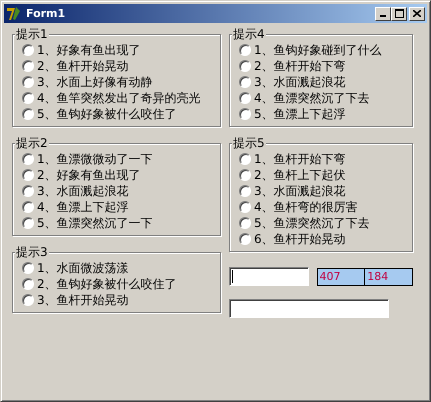 The height and width of the screenshot is (402, 431). Describe the element at coordinates (119, 98) in the screenshot. I see `option-label: 4、鱼竿突然发出了奇异的亮光` at that location.